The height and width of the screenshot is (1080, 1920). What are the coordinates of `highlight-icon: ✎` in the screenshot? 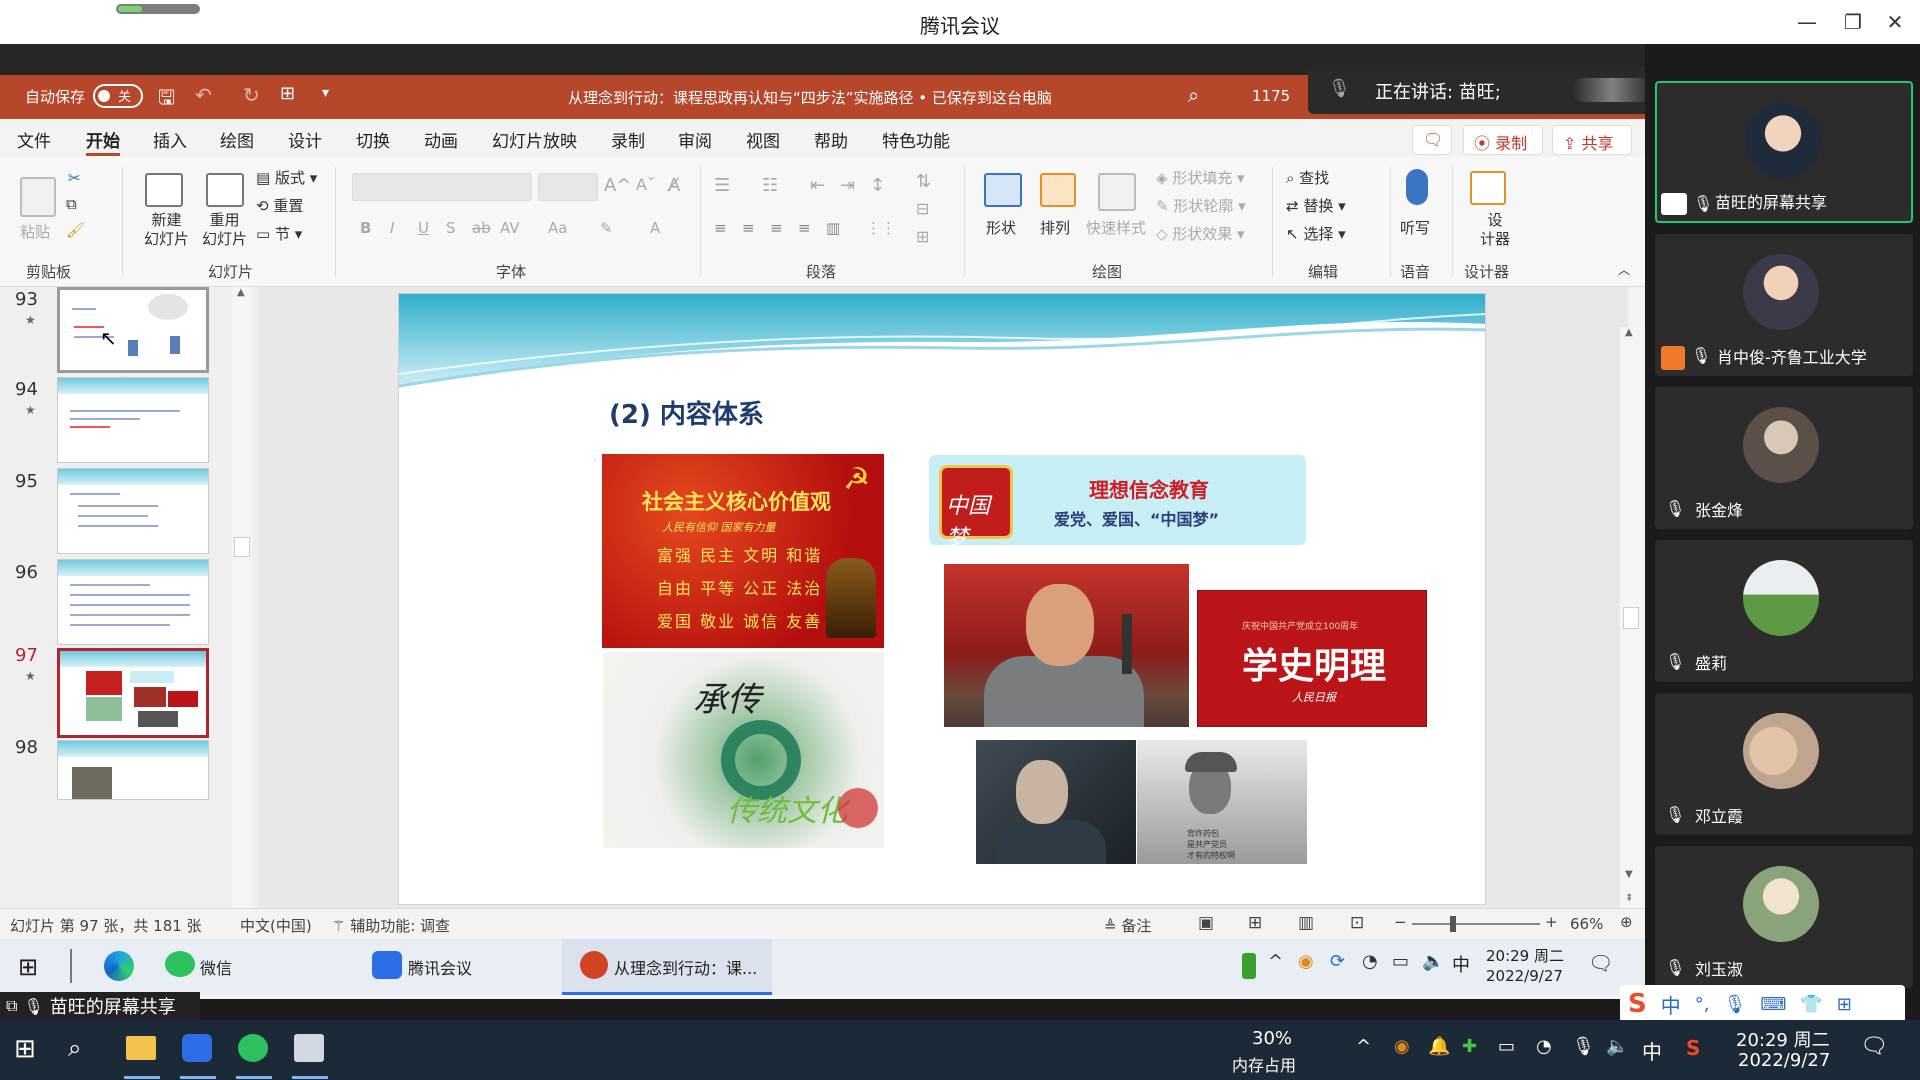 It's located at (606, 228).